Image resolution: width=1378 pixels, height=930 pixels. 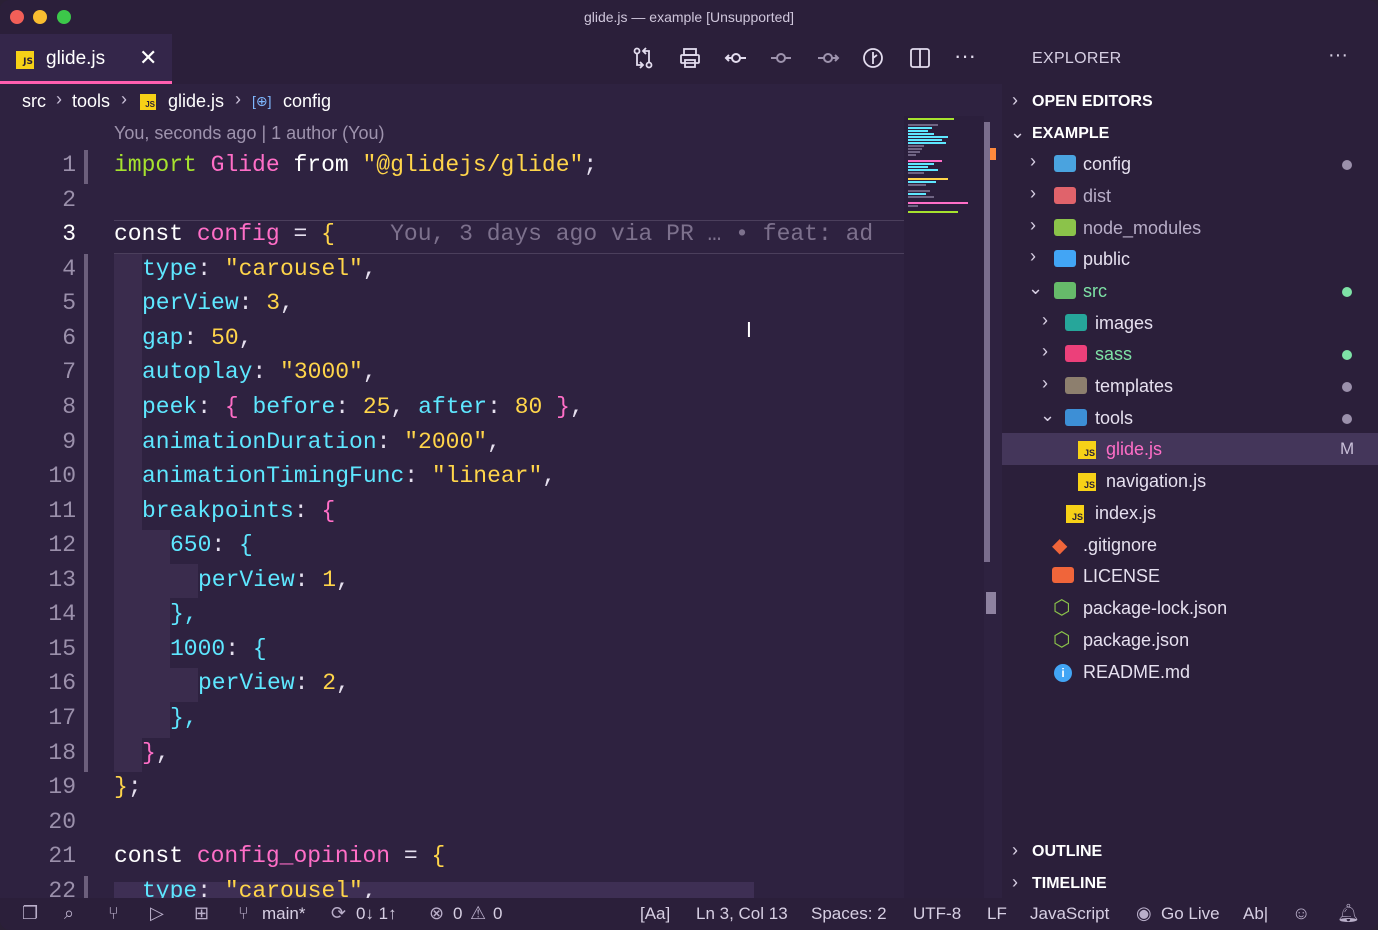 What do you see at coordinates (742, 914) in the screenshot?
I see `cursor-position: Ln 3, Col 13` at bounding box center [742, 914].